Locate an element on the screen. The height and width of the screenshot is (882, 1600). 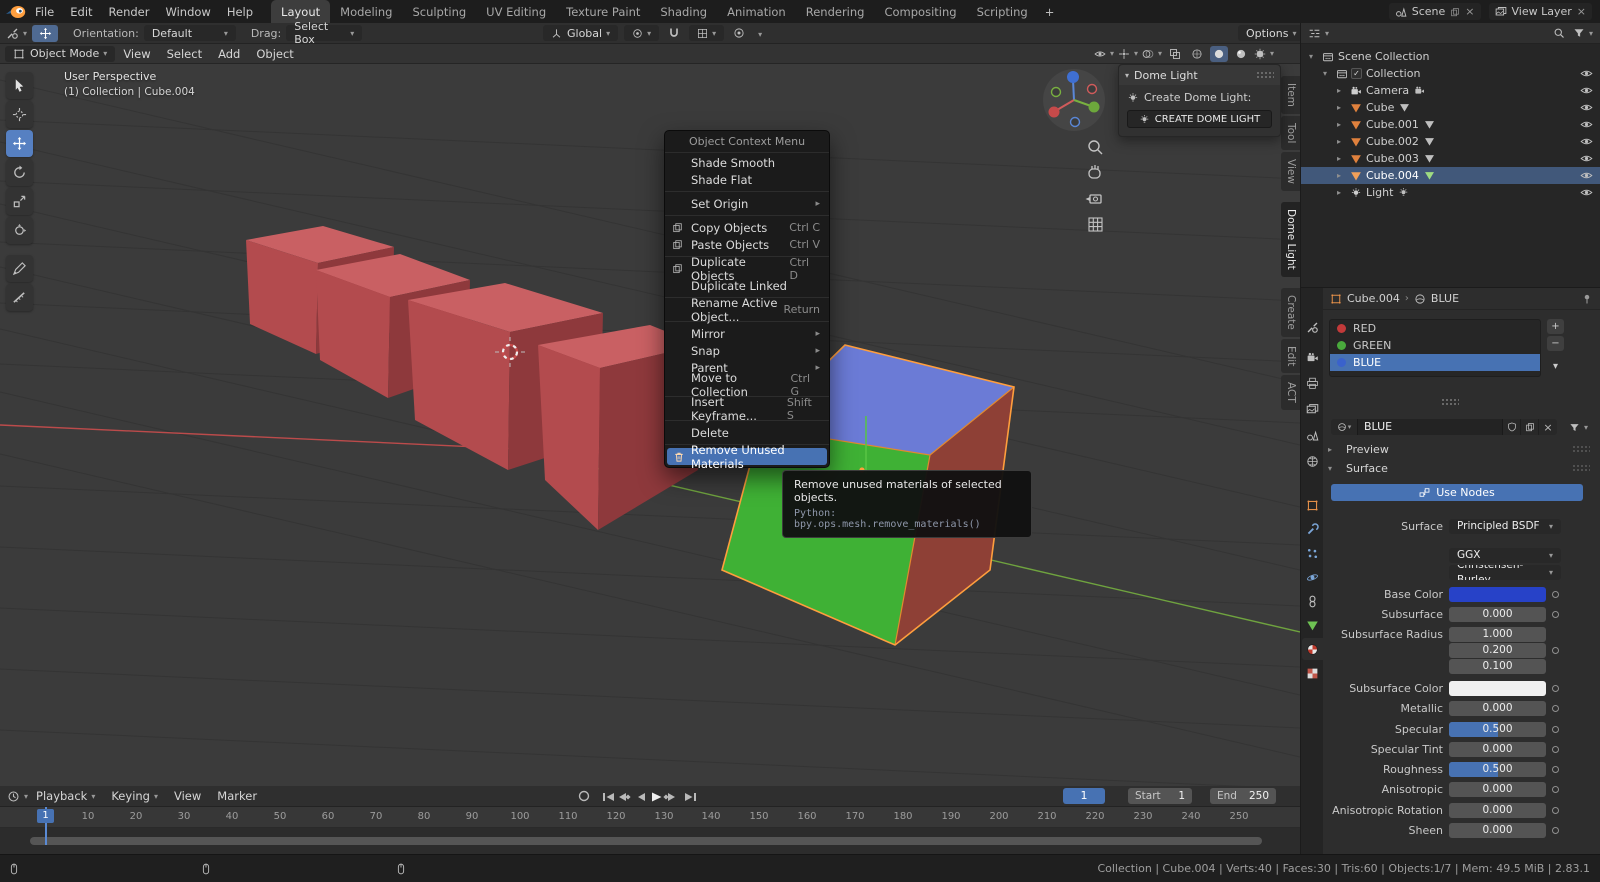
tool-cursor-button is located at coordinates (19, 114).